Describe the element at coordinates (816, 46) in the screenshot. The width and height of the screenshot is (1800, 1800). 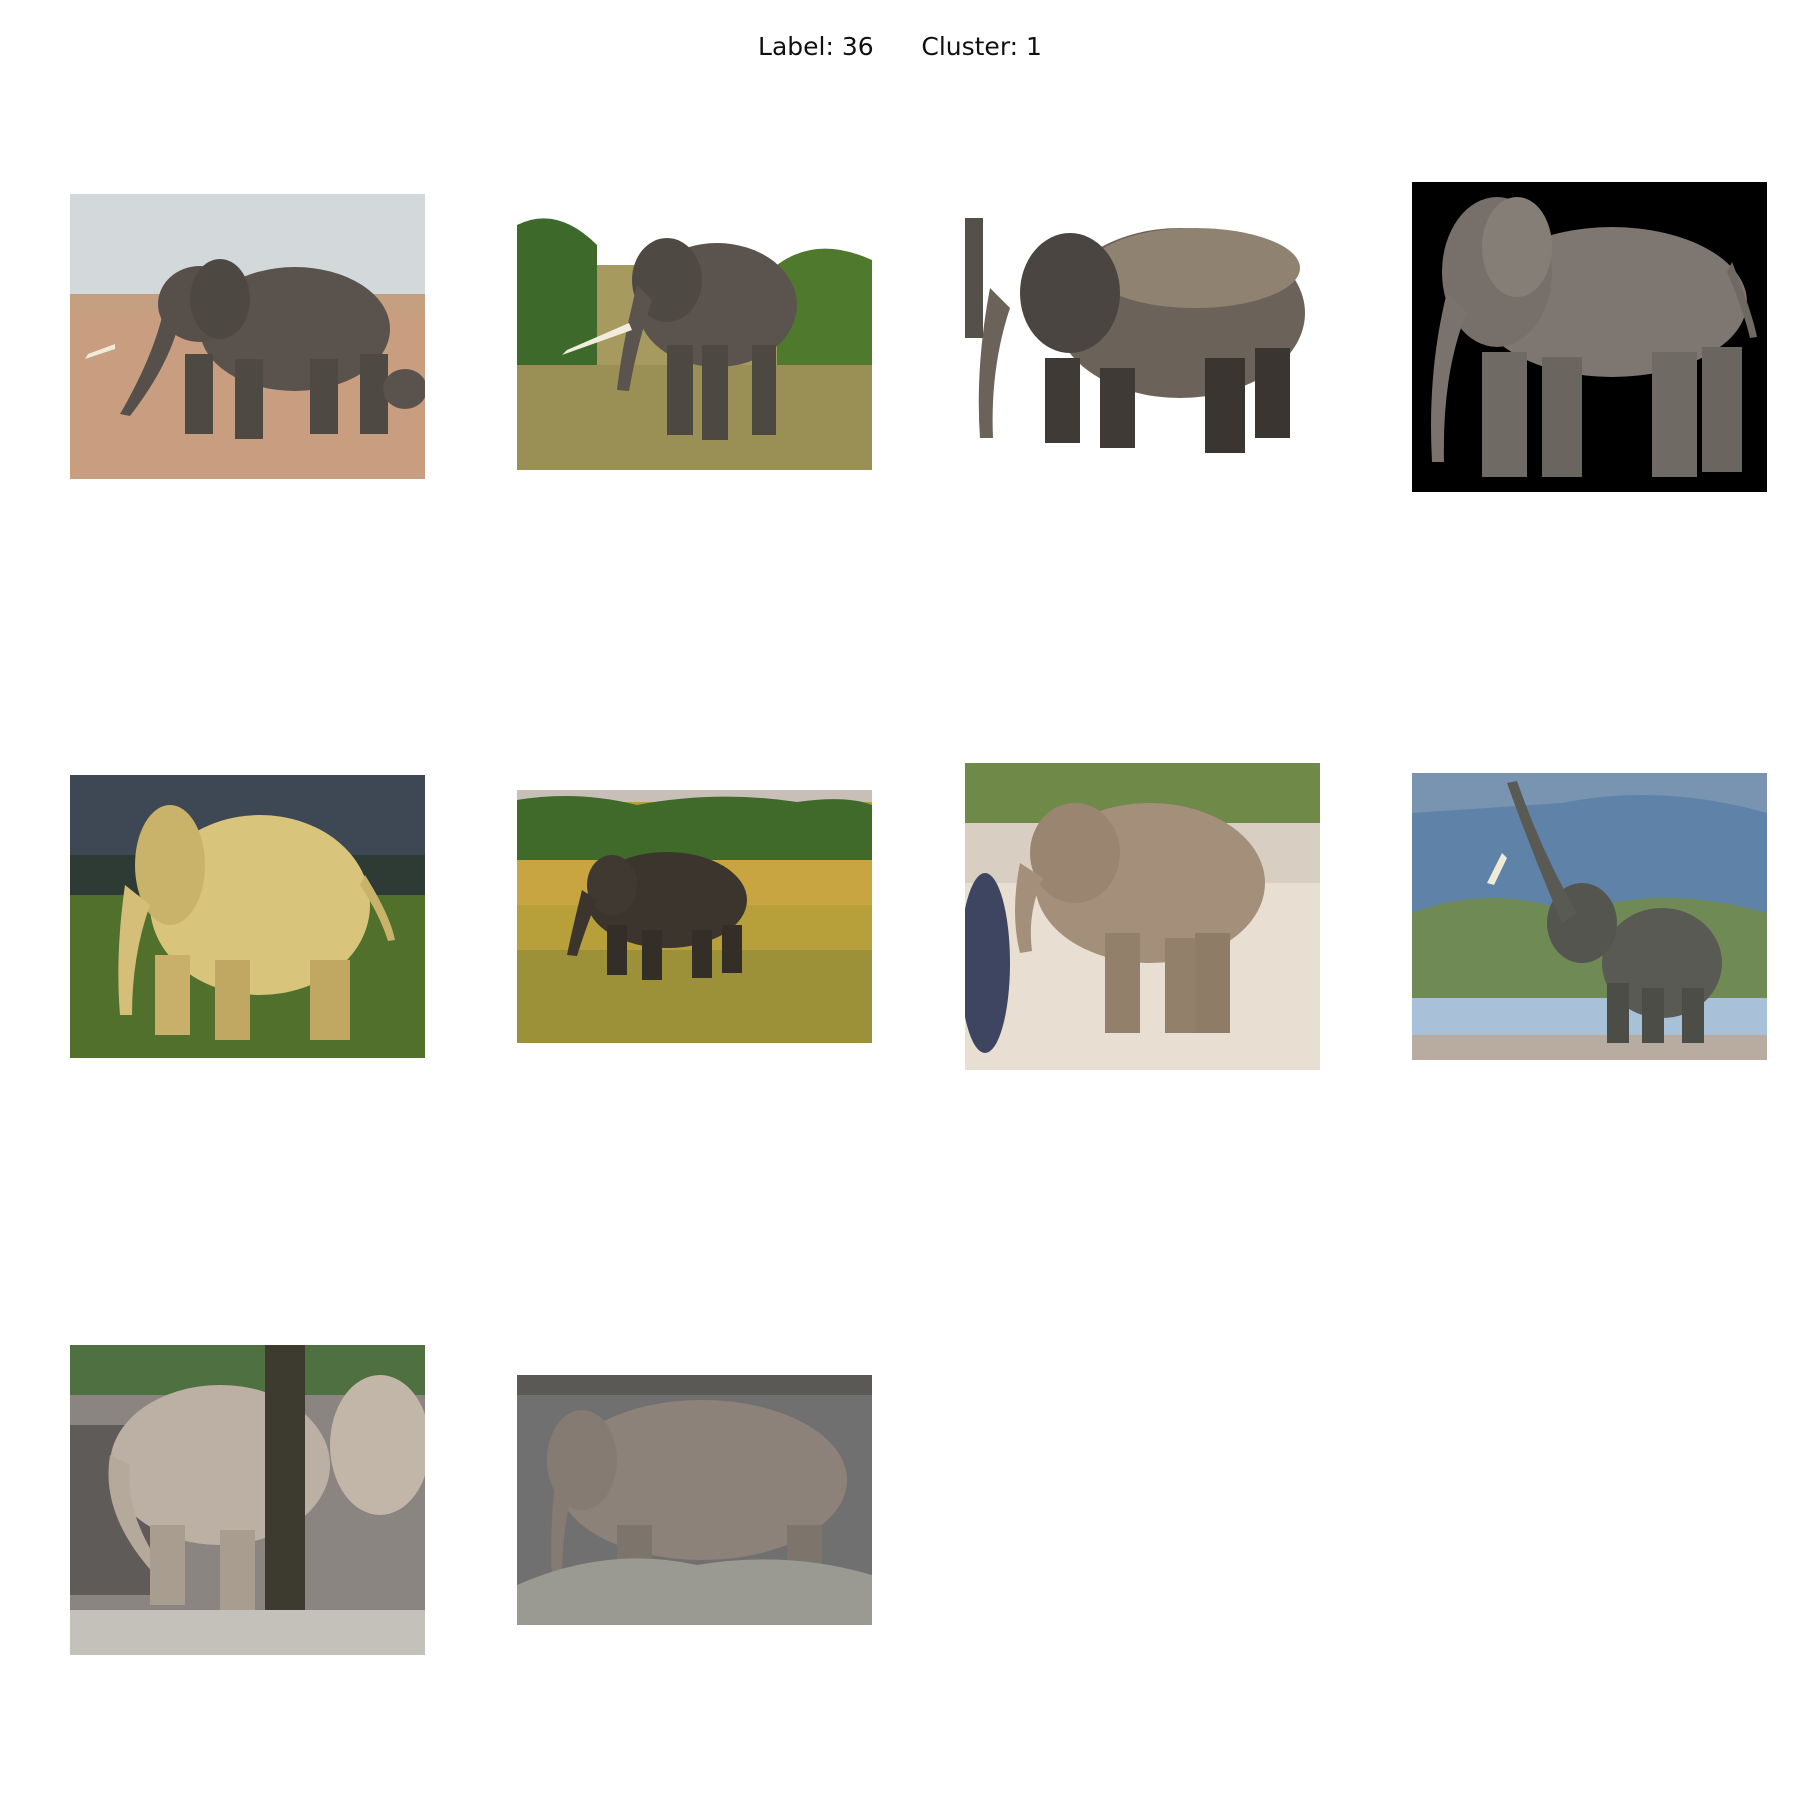
I see `label-text: Label: 36` at that location.